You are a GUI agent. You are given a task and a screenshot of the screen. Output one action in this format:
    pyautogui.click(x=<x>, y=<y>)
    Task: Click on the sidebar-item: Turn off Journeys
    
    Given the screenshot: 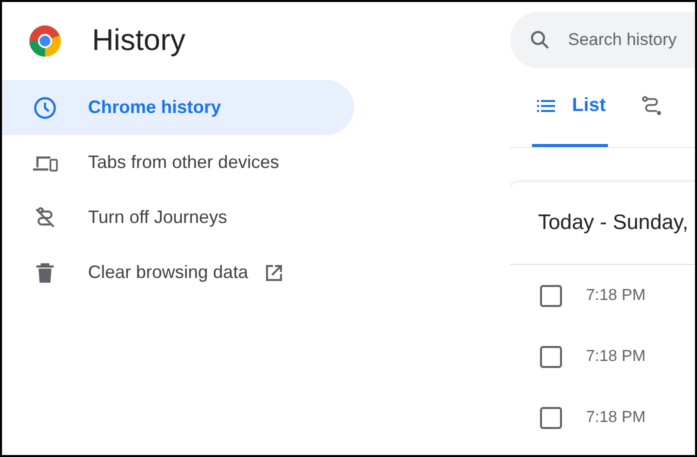 What is the action you would take?
    pyautogui.click(x=178, y=217)
    